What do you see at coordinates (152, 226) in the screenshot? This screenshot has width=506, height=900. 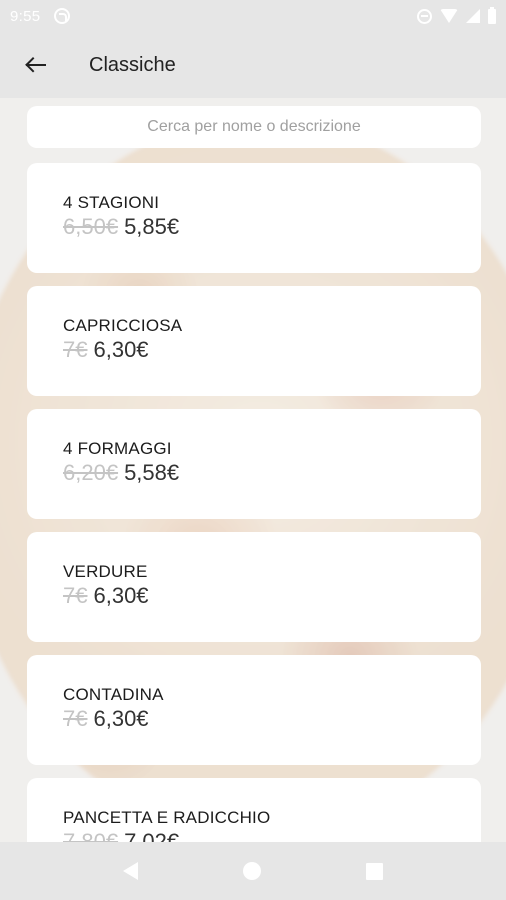 I see `discounted-price: 5,85€` at bounding box center [152, 226].